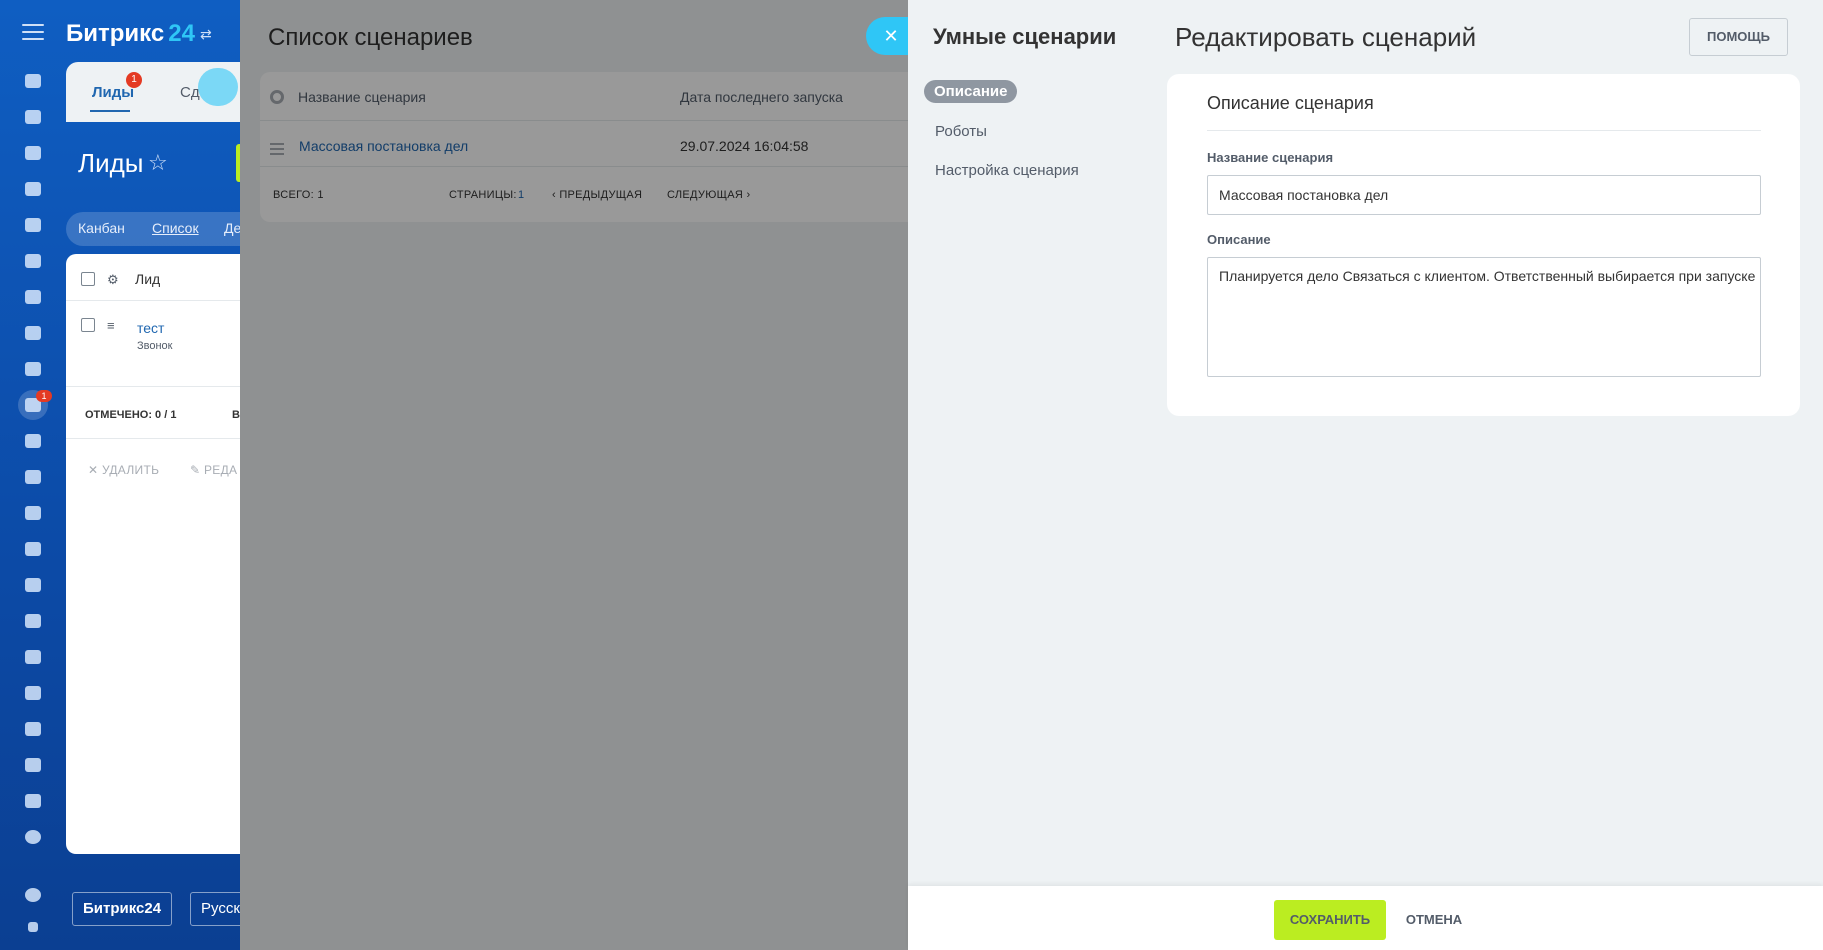 Image resolution: width=1823 pixels, height=950 pixels. What do you see at coordinates (166, 386) in the screenshot?
I see `grid-footer-divider` at bounding box center [166, 386].